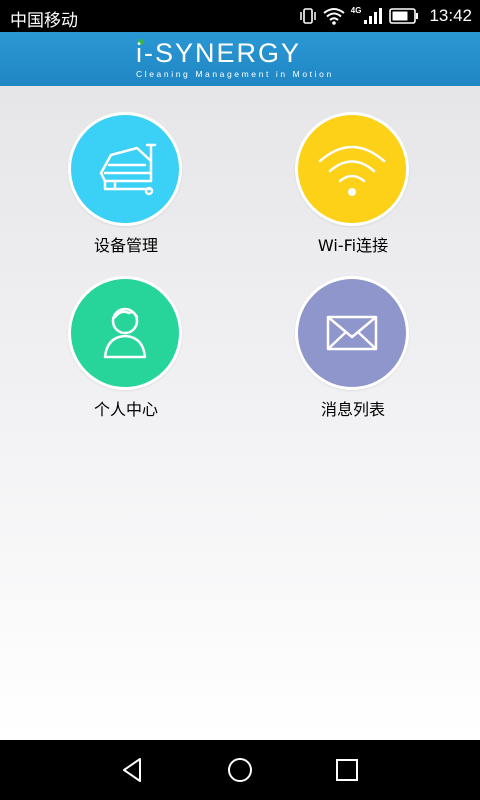 The image size is (480, 800). Describe the element at coordinates (352, 409) in the screenshot. I see `tile-label: 消息列表` at that location.